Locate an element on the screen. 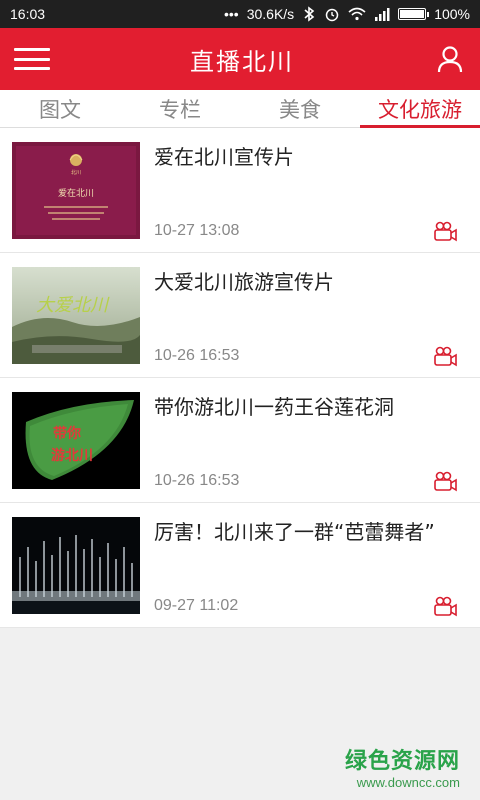 The height and width of the screenshot is (800, 480). tab-tuwen: 图文 is located at coordinates (60, 108).